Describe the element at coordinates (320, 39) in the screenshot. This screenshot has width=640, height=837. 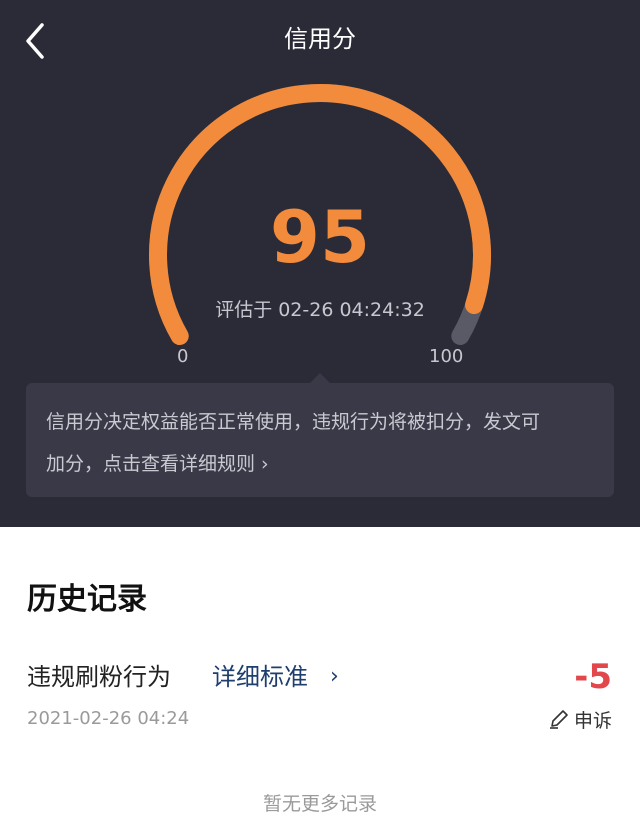
I see `page-title: 信用分` at that location.